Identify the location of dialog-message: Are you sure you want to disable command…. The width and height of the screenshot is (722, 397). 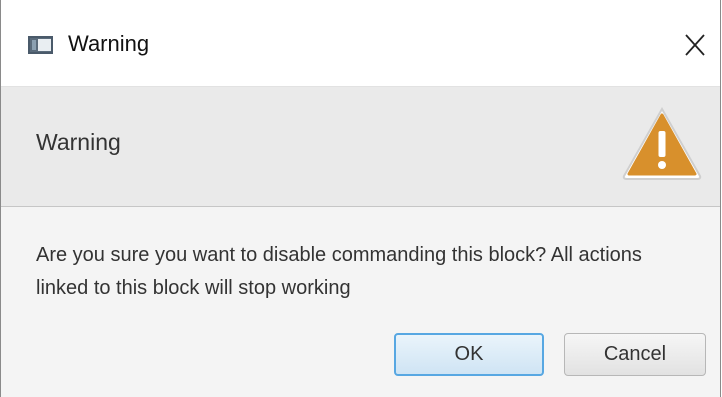
(339, 271).